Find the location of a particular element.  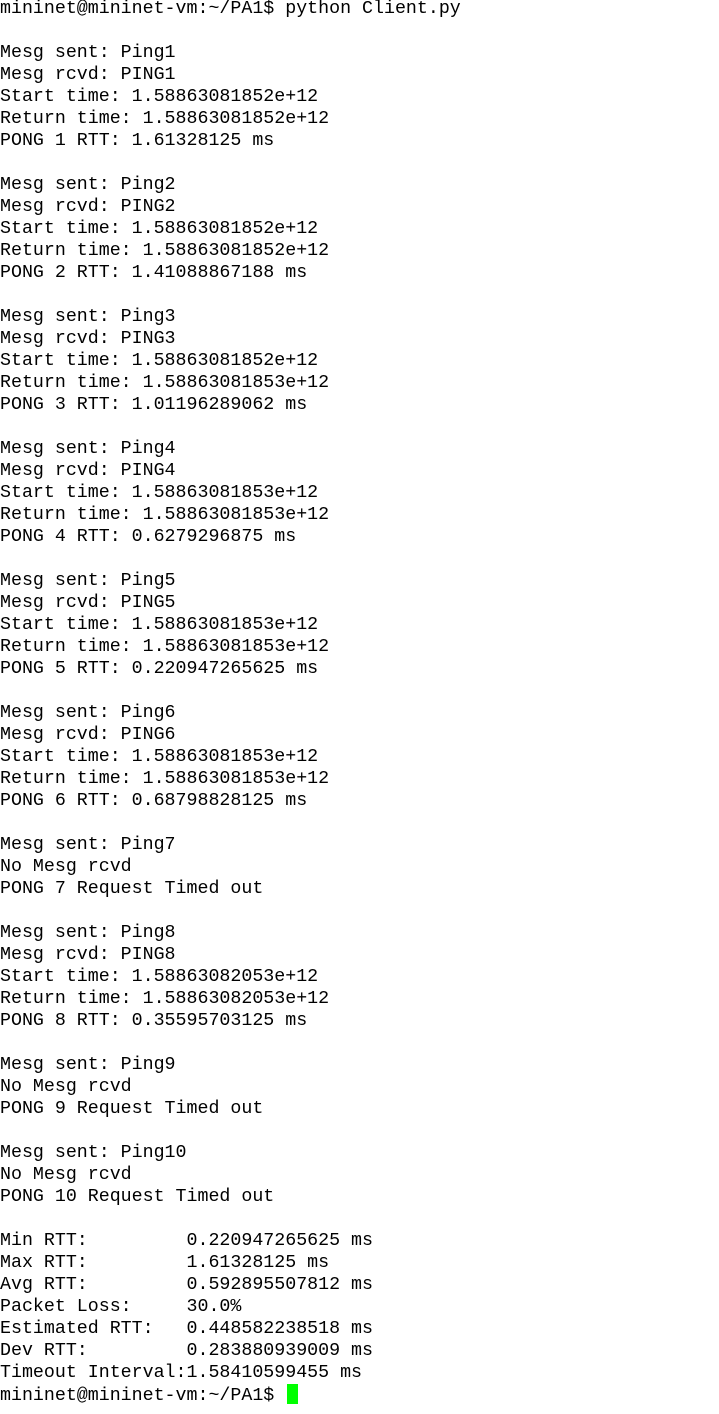

terminal-line: PONG 5 RTT: 0.220947265625 ms is located at coordinates (159, 669).